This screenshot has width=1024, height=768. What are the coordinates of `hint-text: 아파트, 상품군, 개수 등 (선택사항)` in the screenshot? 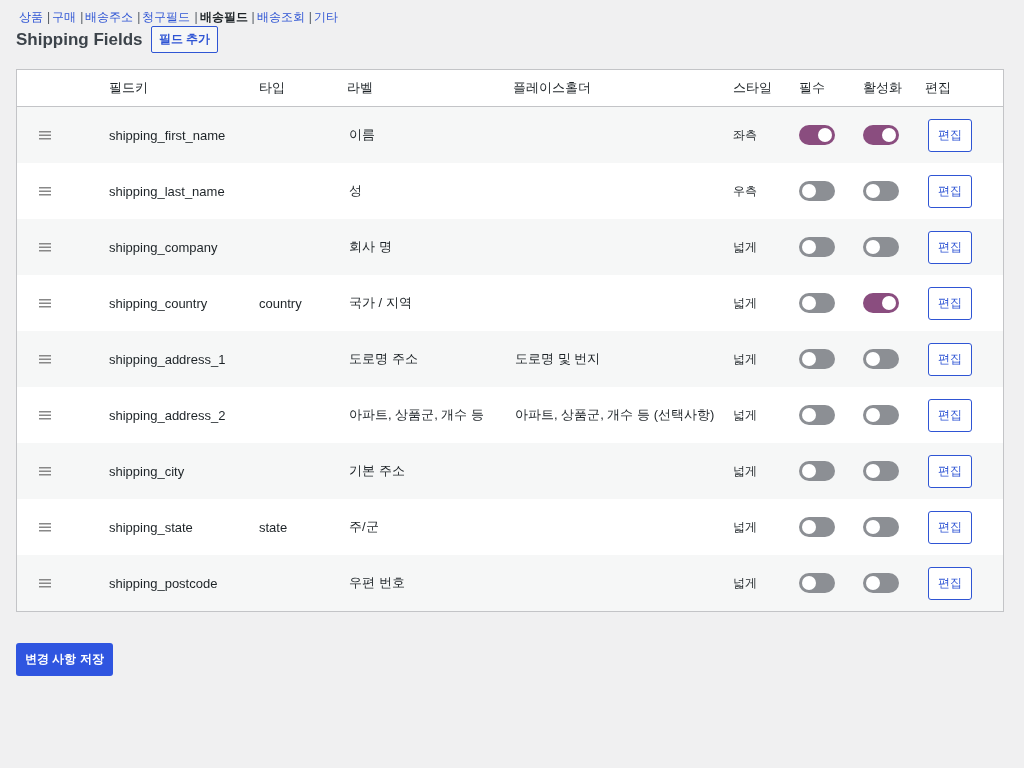 It's located at (615, 414).